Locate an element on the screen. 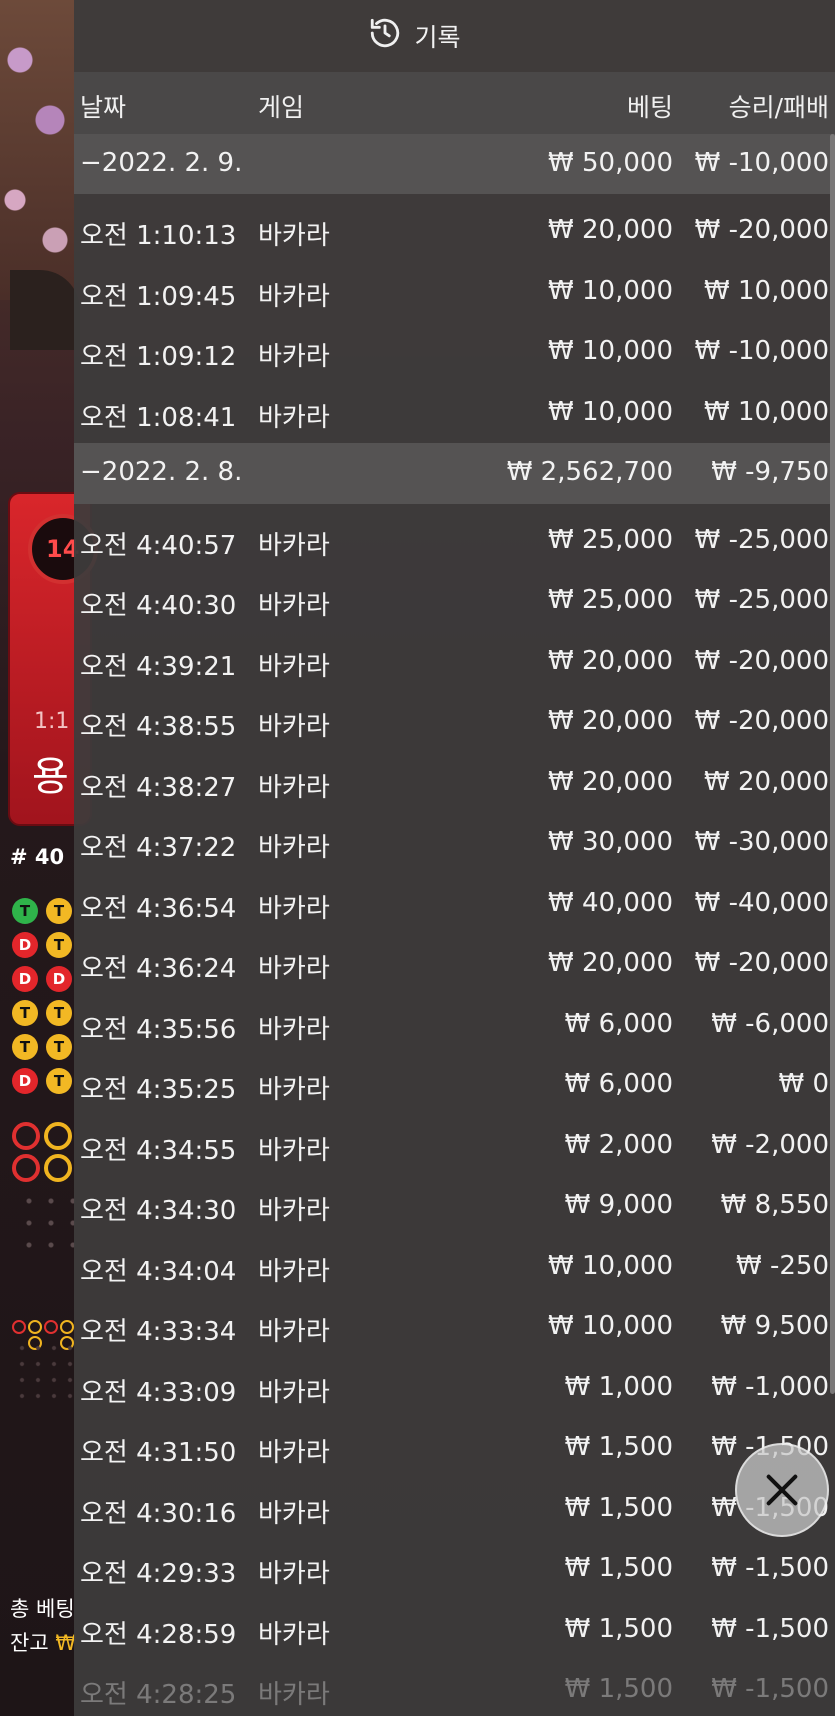 This screenshot has width=835, height=1716. table-row: 오전 4:29:33 바카라 ₩ 1,500 ₩ -1,500 is located at coordinates (454, 1569).